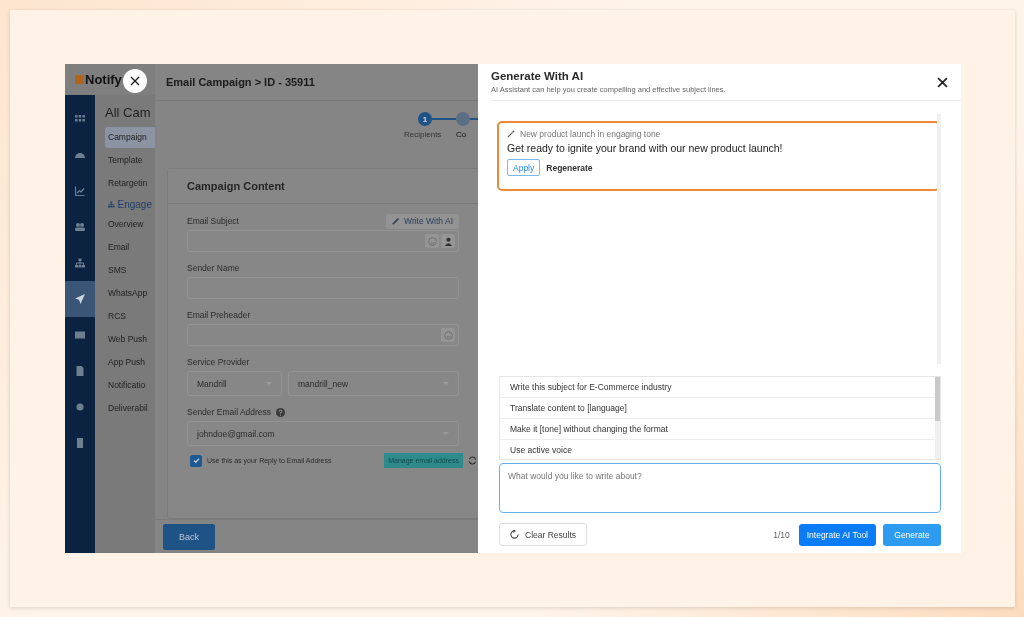 The height and width of the screenshot is (617, 1024). Describe the element at coordinates (189, 536) in the screenshot. I see `back-button: Back` at that location.